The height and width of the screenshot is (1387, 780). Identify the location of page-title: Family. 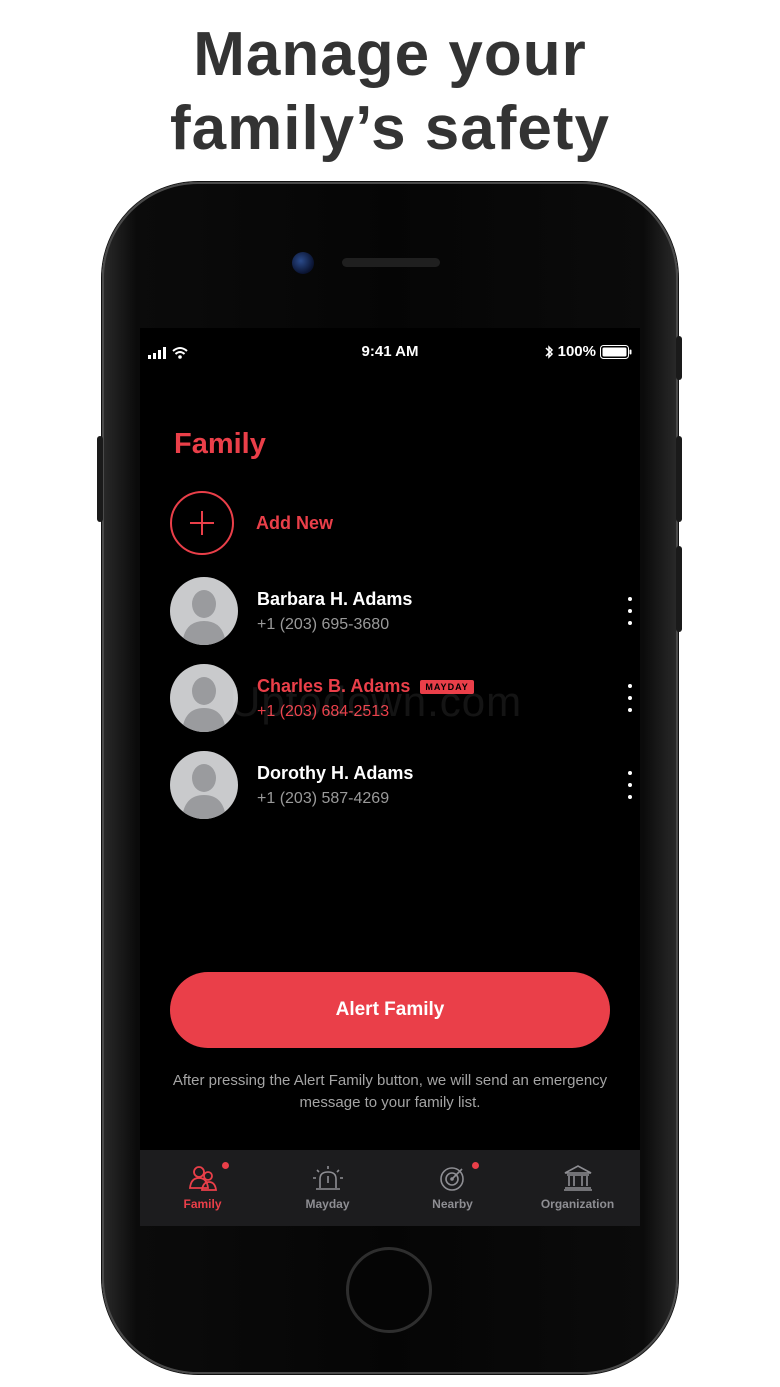
(220, 444).